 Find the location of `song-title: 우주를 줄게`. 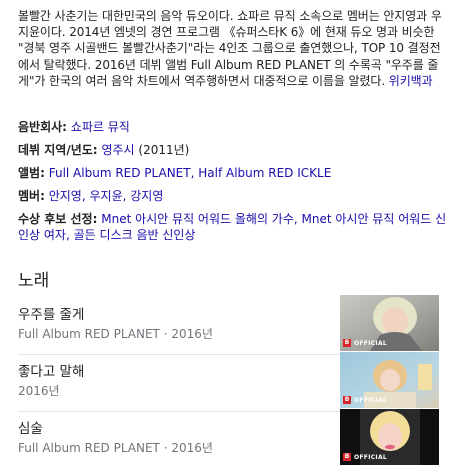

song-title: 우주를 줄게 is located at coordinates (51, 313).